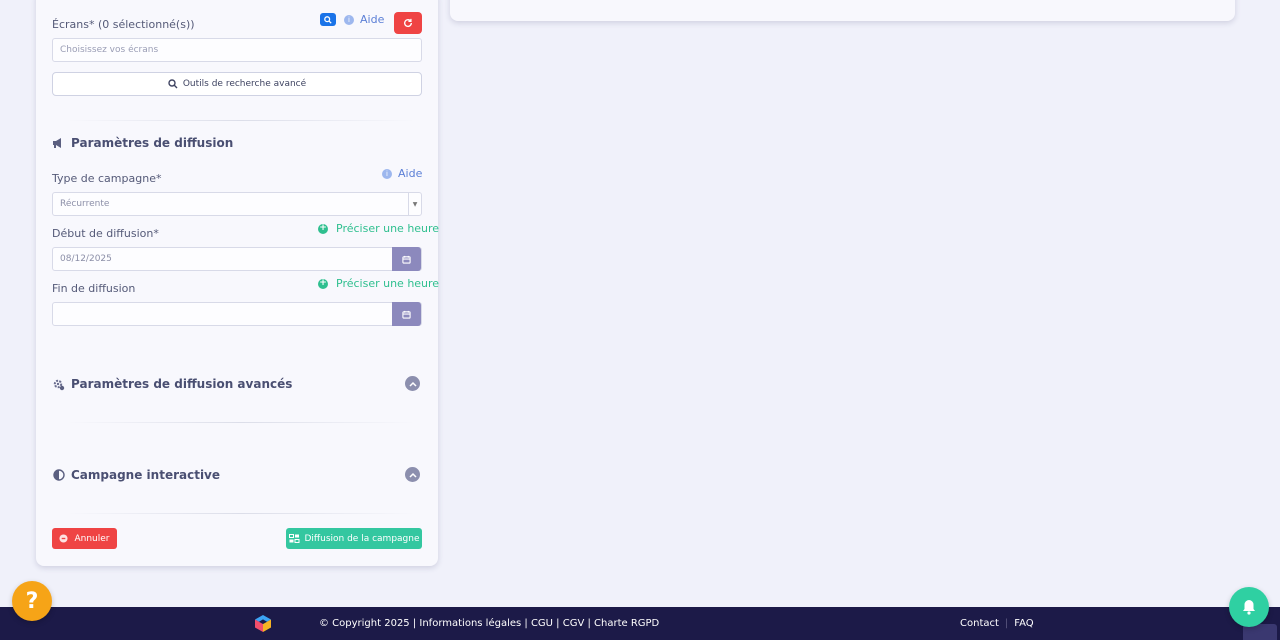  I want to click on footer-links: Contact | FAQ, so click(997, 623).